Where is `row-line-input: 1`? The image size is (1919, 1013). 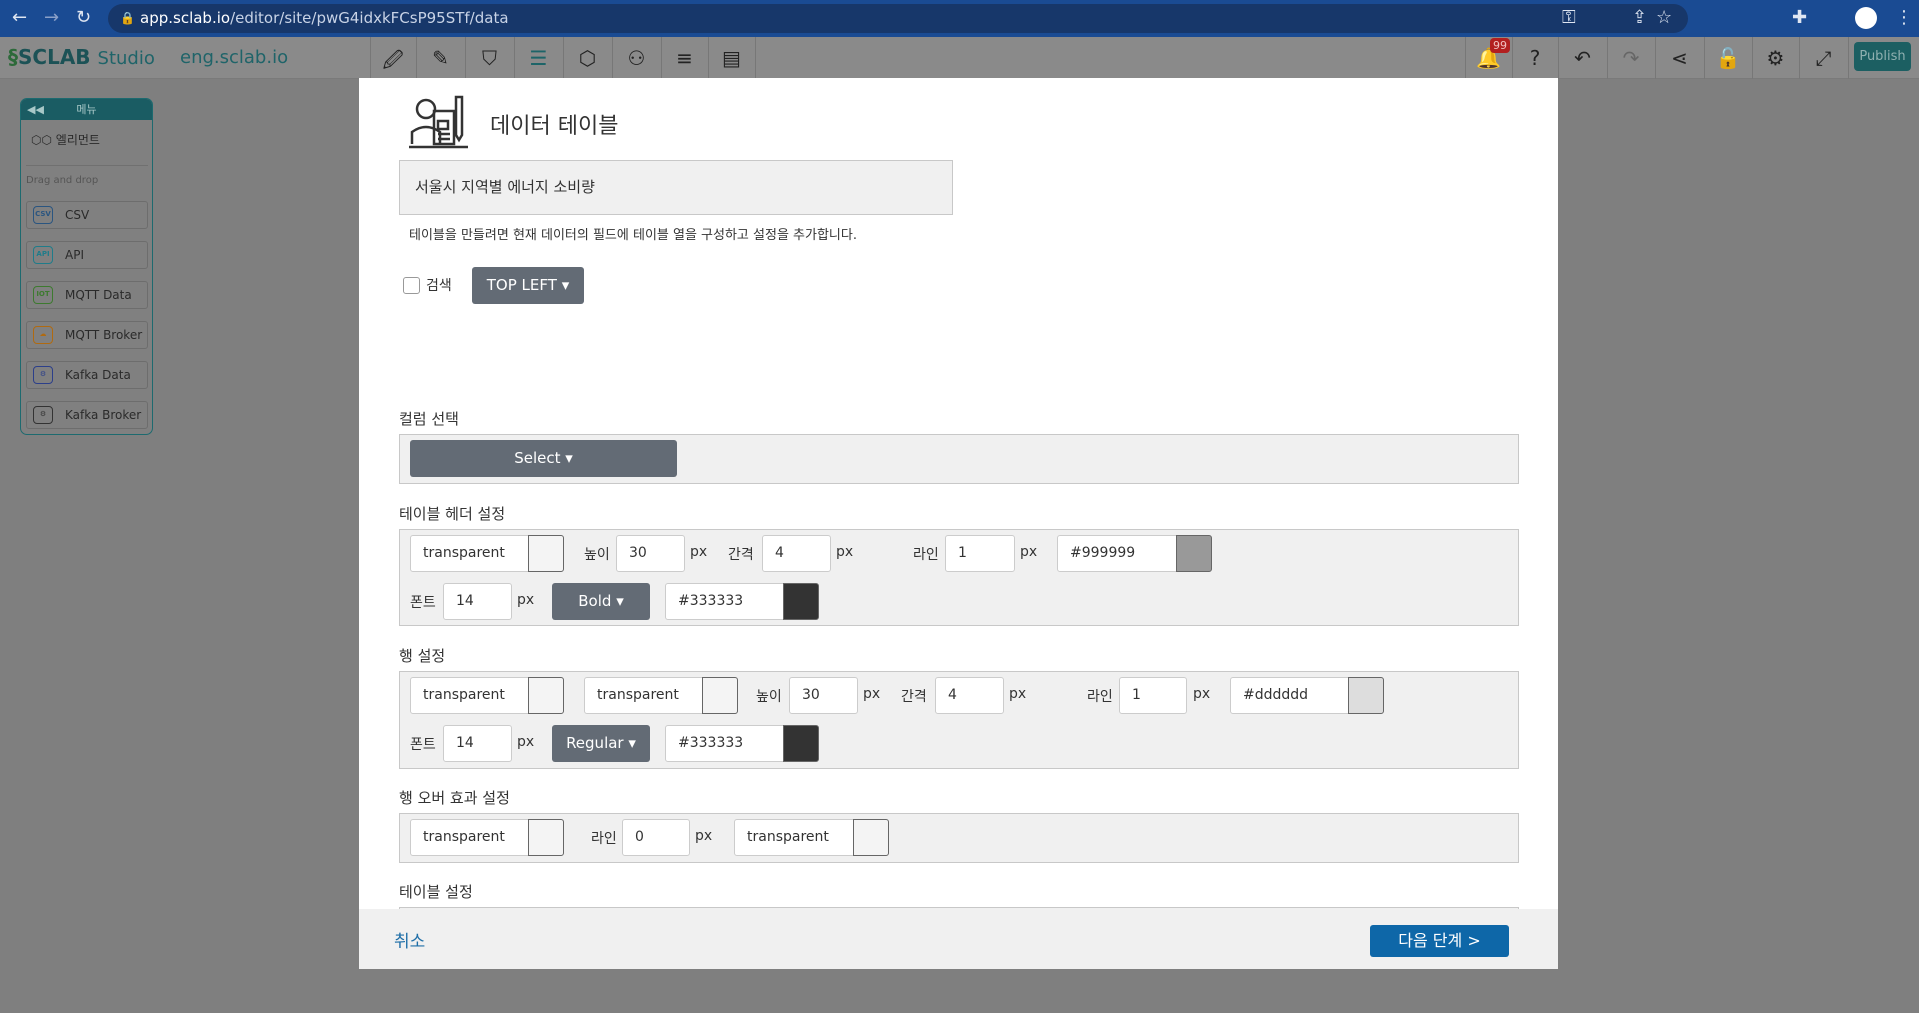
row-line-input: 1 is located at coordinates (1153, 695).